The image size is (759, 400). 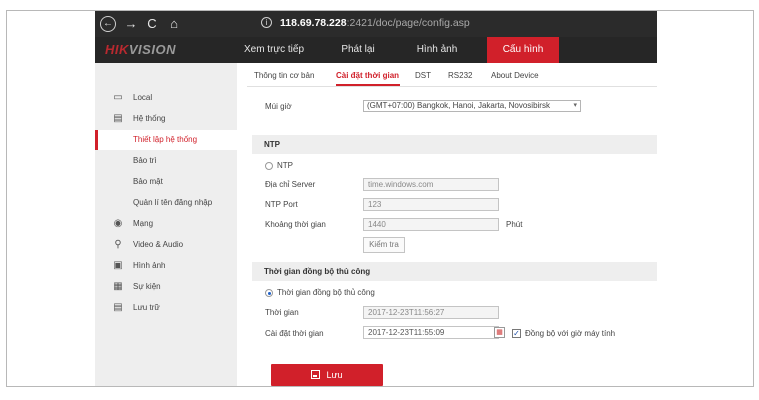 I want to click on menu-configuration: Cấu hình, so click(x=523, y=50).